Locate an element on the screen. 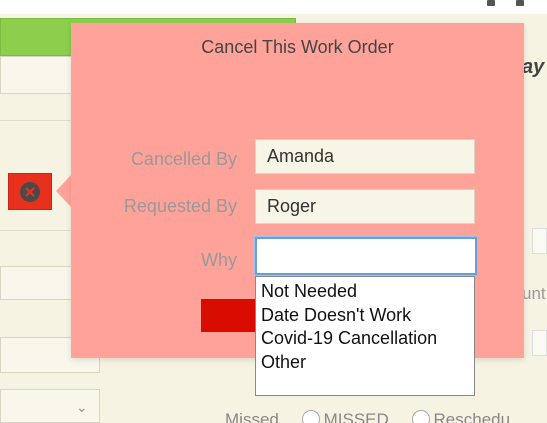 Image resolution: width=547 pixels, height=423 pixels. radio-reschedule is located at coordinates (420, 416).